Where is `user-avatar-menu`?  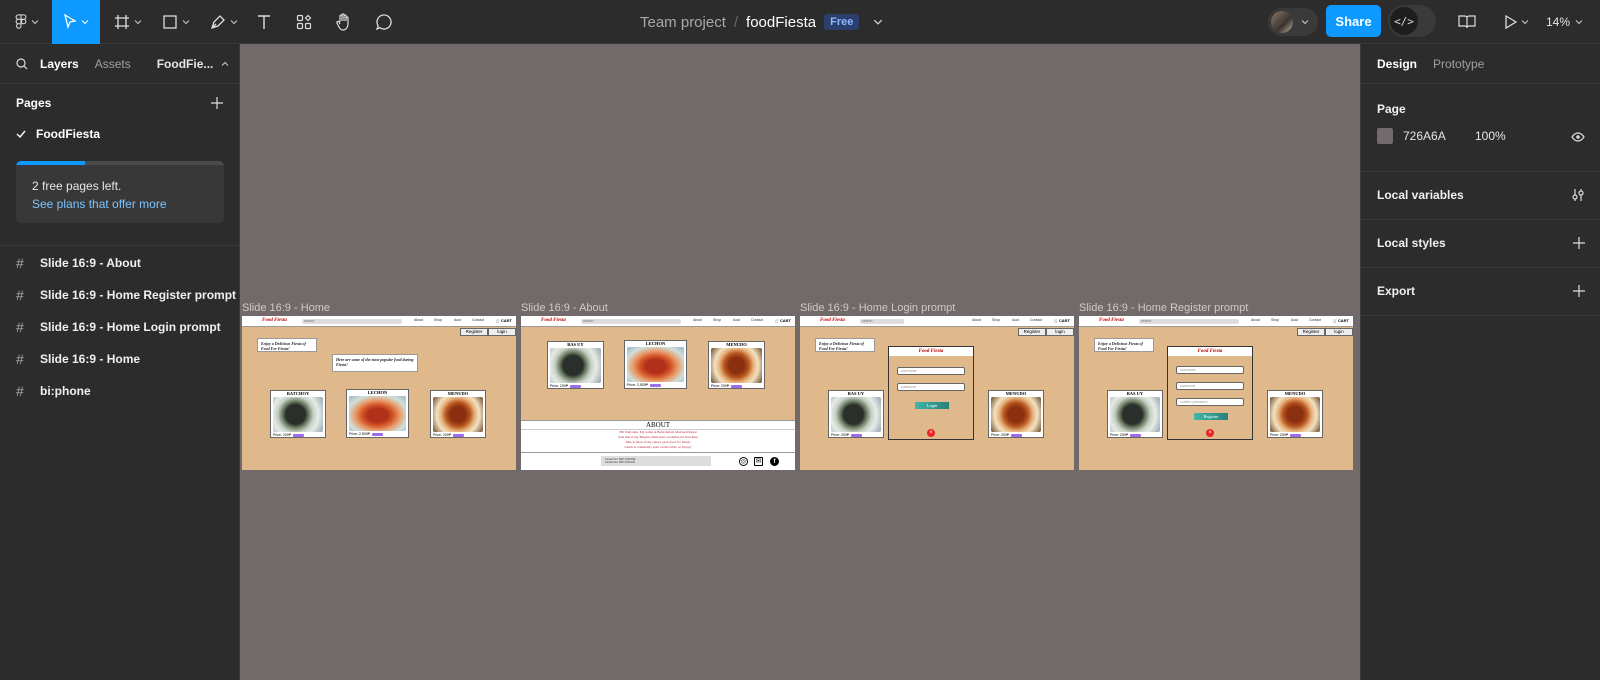
user-avatar-menu is located at coordinates (1293, 22).